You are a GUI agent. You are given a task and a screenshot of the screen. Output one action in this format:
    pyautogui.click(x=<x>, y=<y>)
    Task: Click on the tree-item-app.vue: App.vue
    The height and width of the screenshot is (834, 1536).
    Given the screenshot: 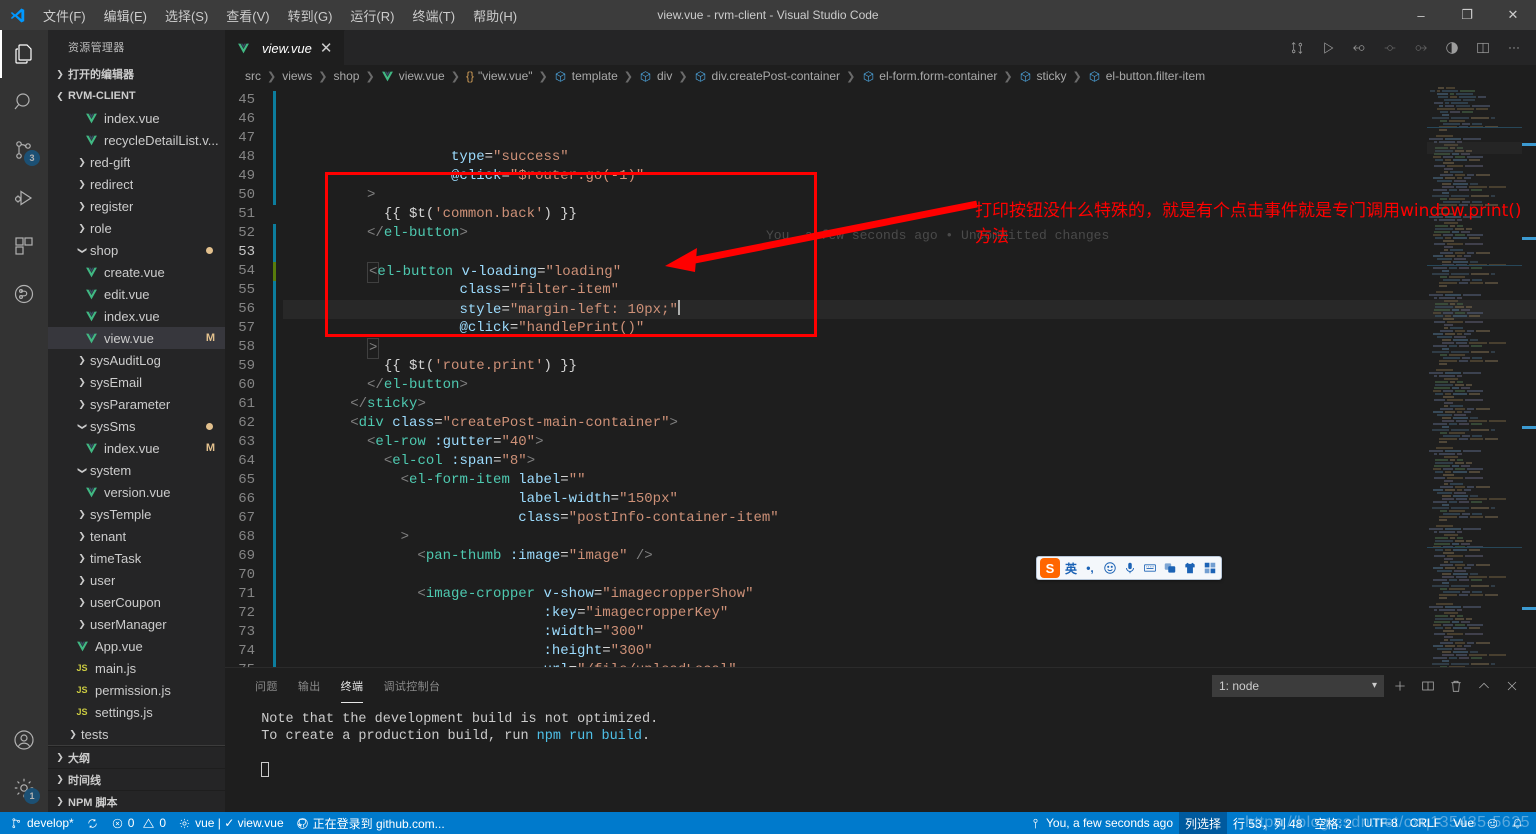 What is the action you would take?
    pyautogui.click(x=136, y=646)
    